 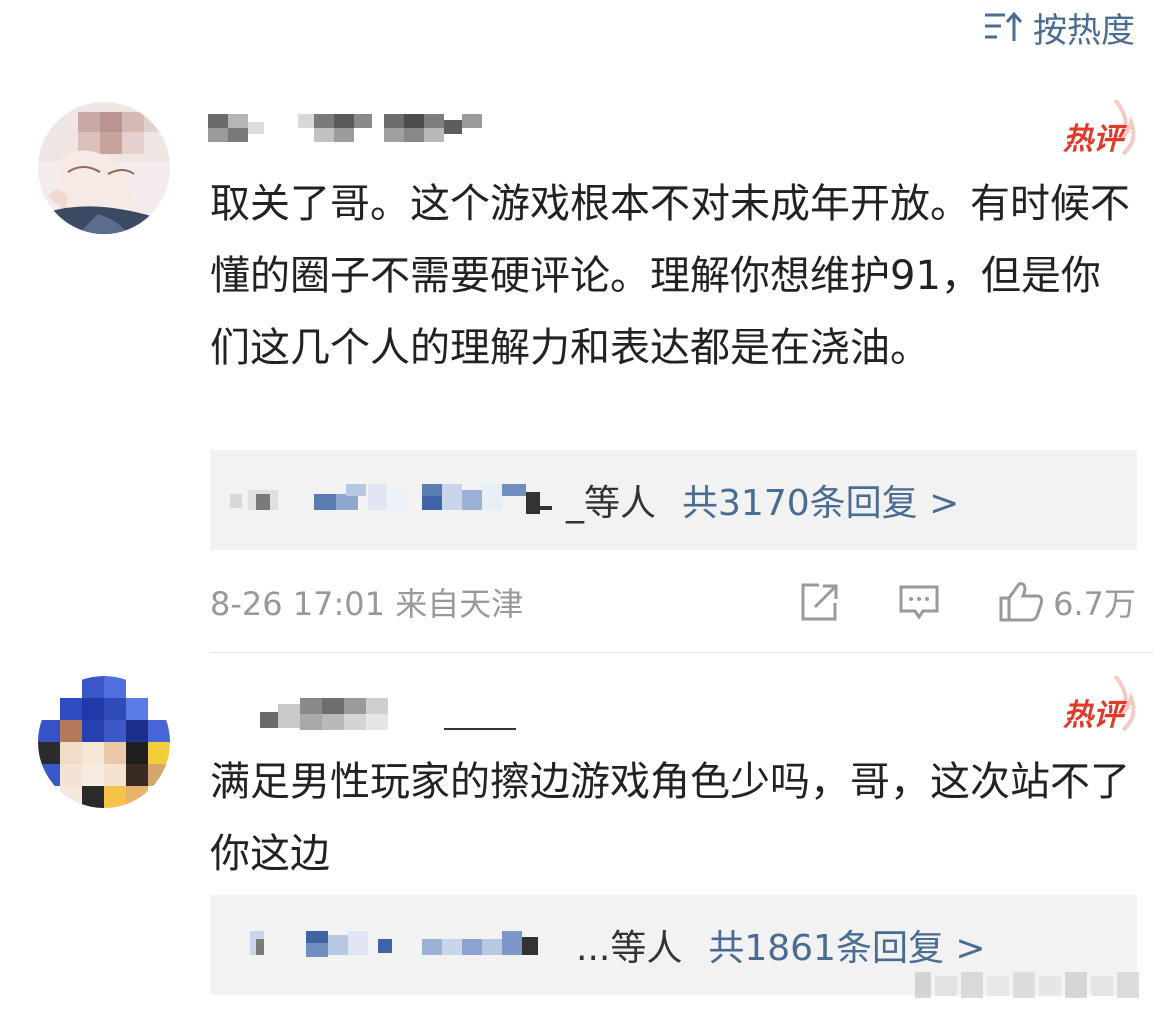 What do you see at coordinates (104, 742) in the screenshot?
I see `avatar` at bounding box center [104, 742].